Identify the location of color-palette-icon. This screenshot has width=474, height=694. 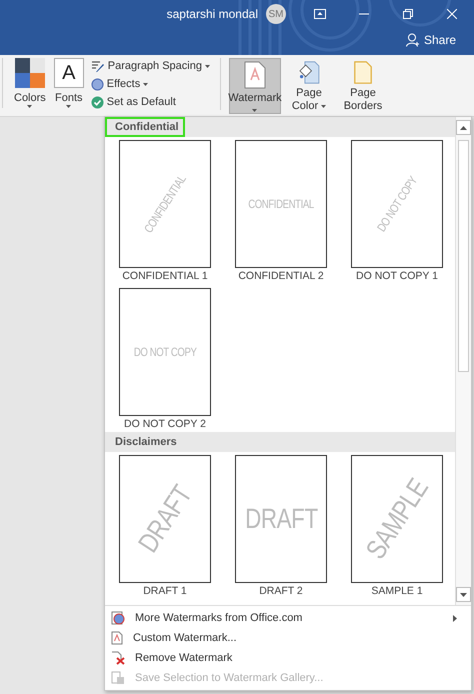
(29, 73).